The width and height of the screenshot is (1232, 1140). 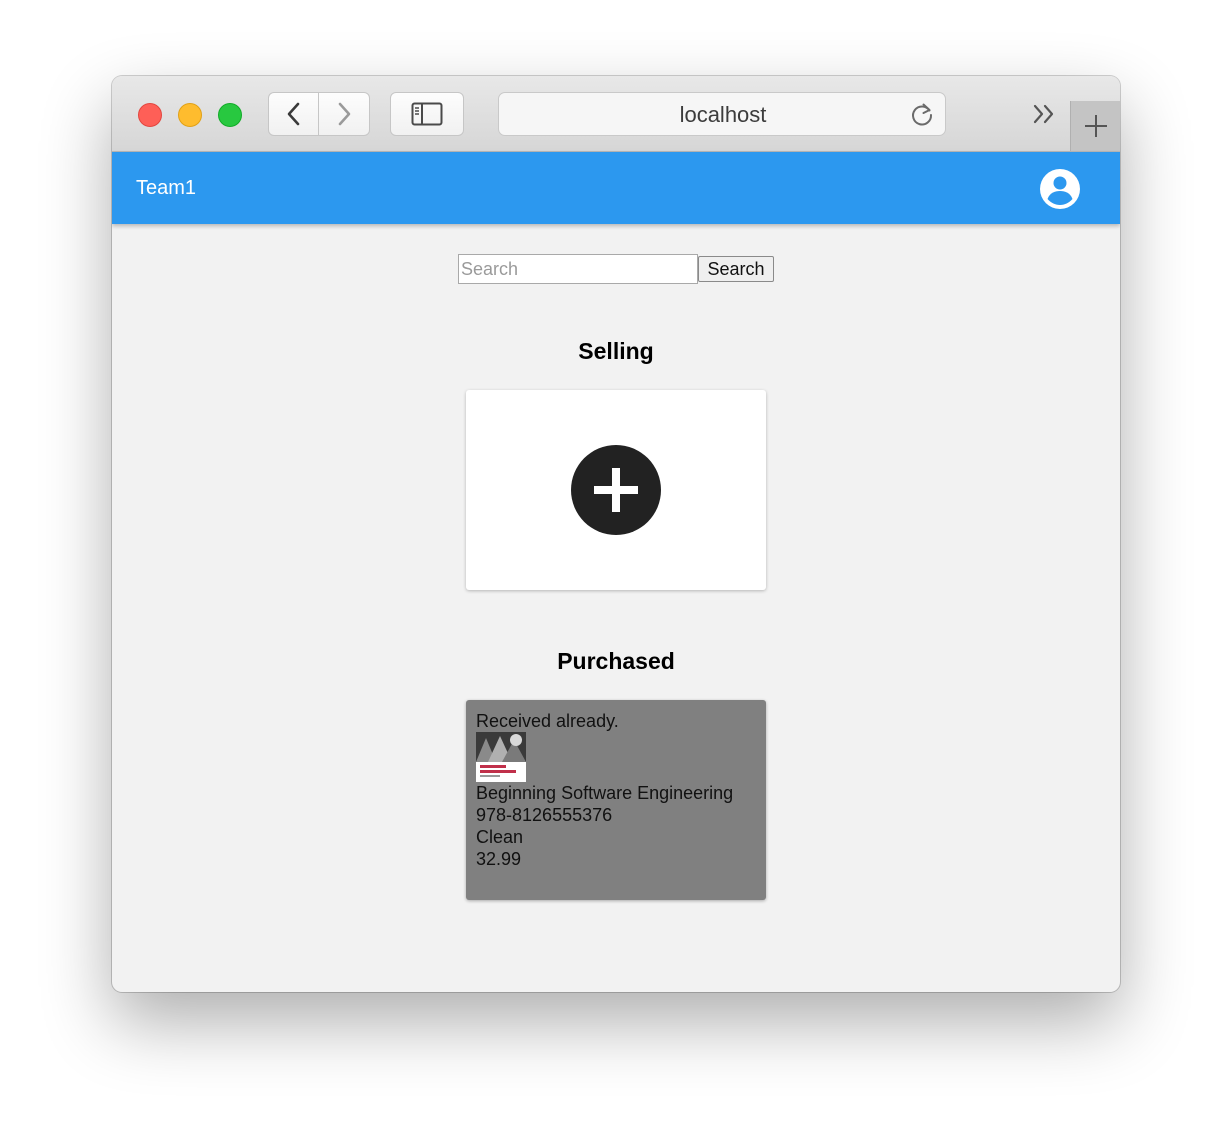 What do you see at coordinates (230, 115) in the screenshot?
I see `zoom-window-button` at bounding box center [230, 115].